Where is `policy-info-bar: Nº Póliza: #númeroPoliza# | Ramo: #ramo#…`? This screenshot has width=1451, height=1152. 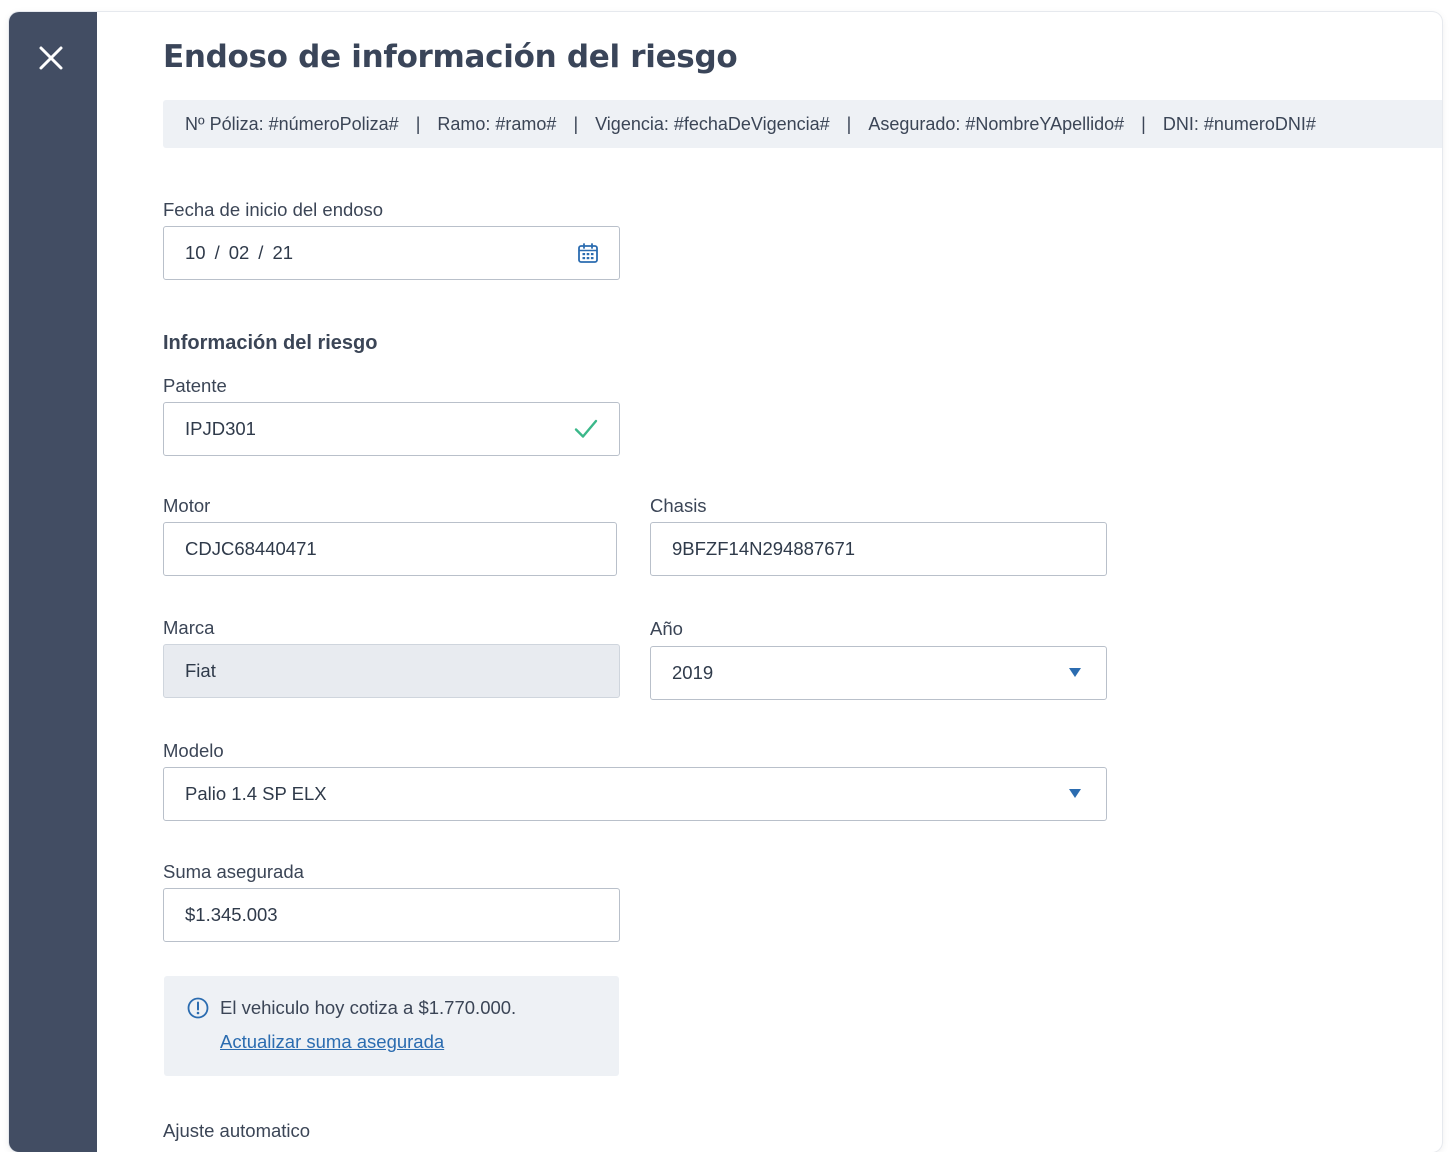
policy-info-bar: Nº Póliza: #númeroPoliza# | Ramo: #ramo#… is located at coordinates (802, 124).